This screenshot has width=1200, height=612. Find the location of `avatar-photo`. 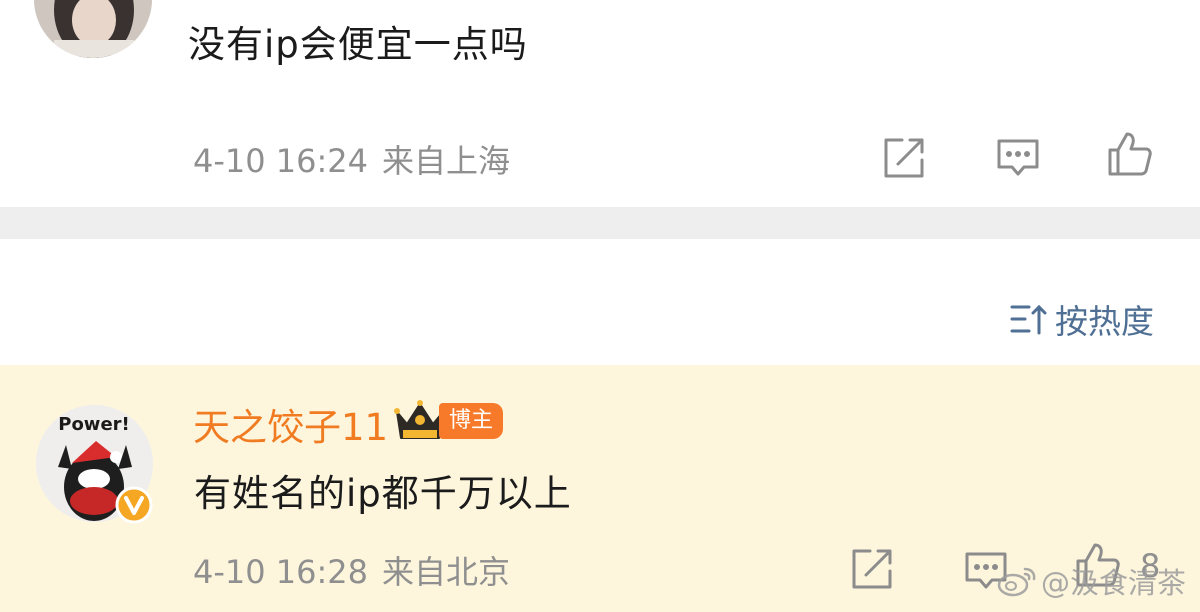

avatar-photo is located at coordinates (93, 29).